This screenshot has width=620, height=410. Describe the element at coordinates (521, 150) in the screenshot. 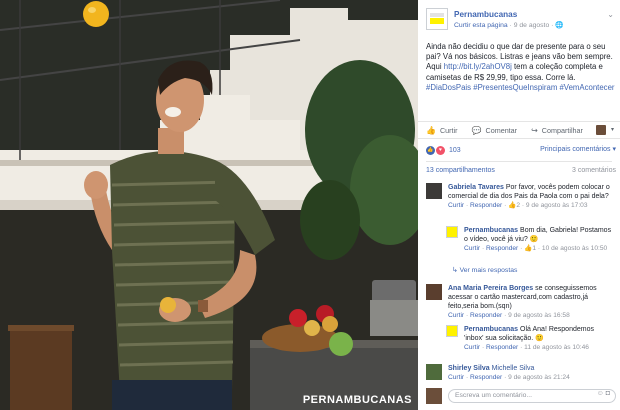

I see `reactions-row: 👍 ♥ 103 Principais comentários ▾` at that location.